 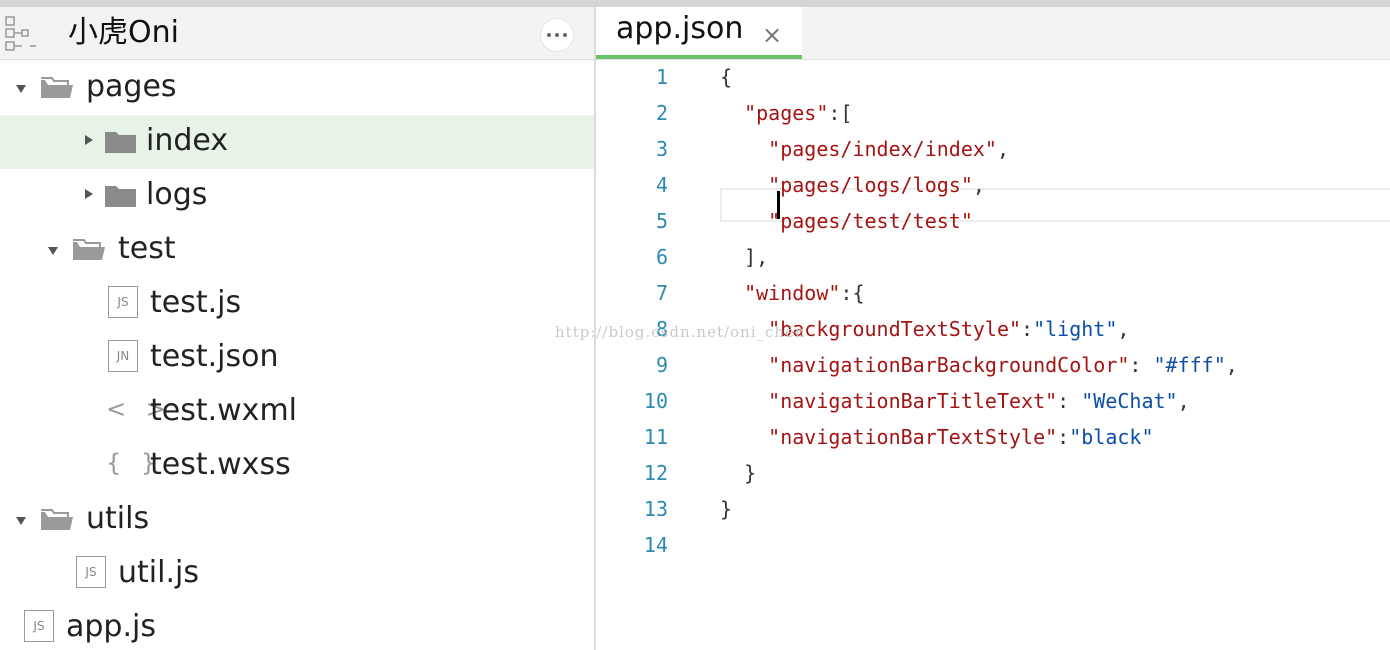 I want to click on tree-folder: utils, so click(x=297, y=520).